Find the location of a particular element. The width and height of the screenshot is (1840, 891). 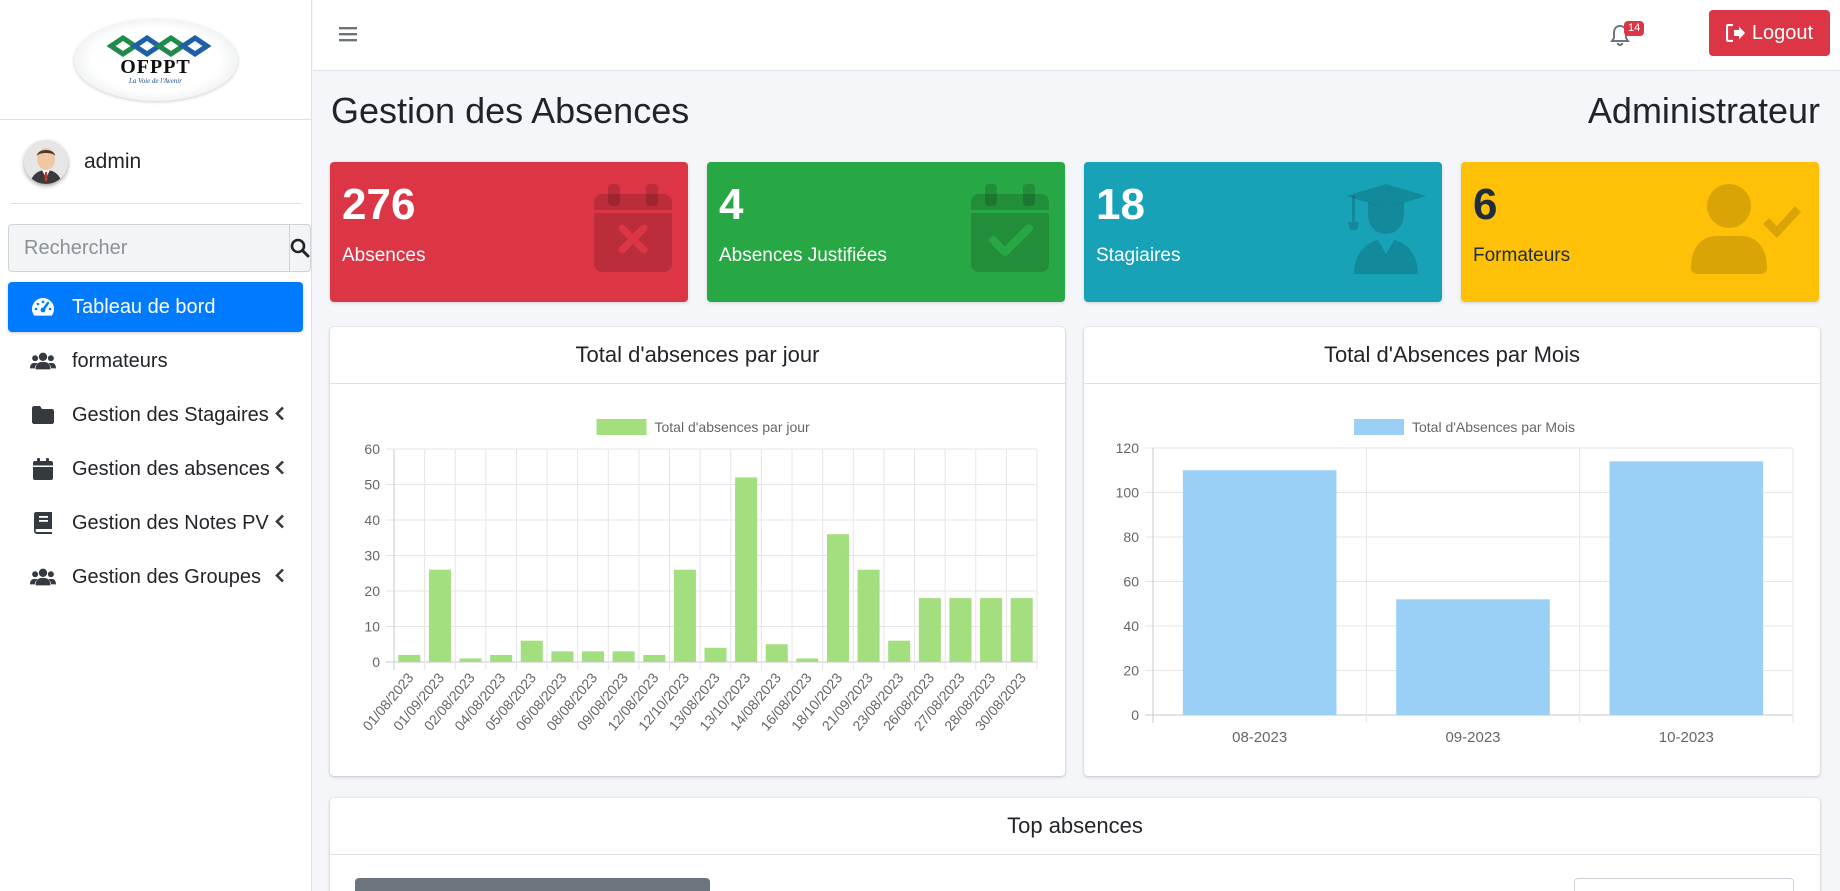

search-icon is located at coordinates (300, 248).